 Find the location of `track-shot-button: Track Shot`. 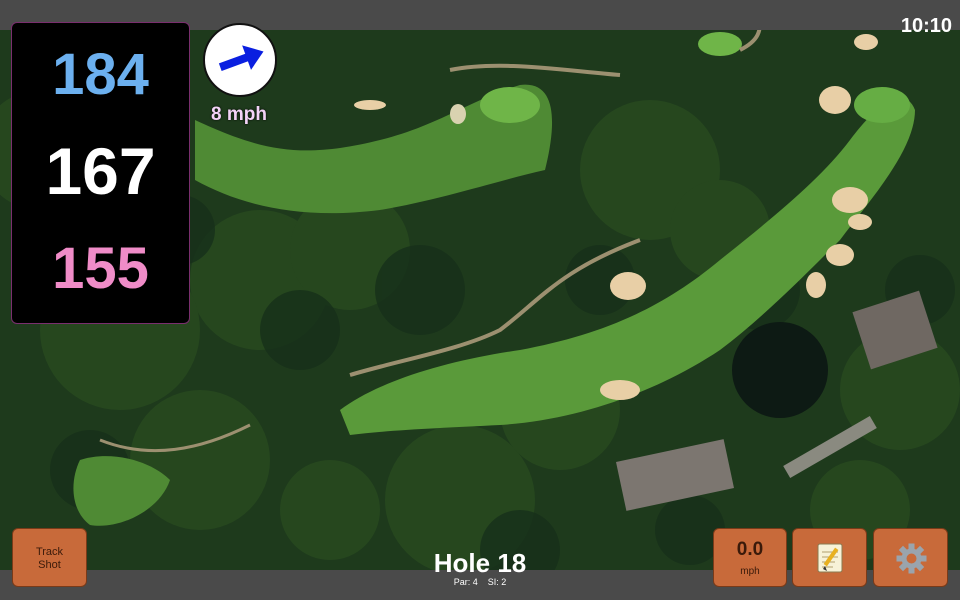

track-shot-button: Track Shot is located at coordinates (49, 557).